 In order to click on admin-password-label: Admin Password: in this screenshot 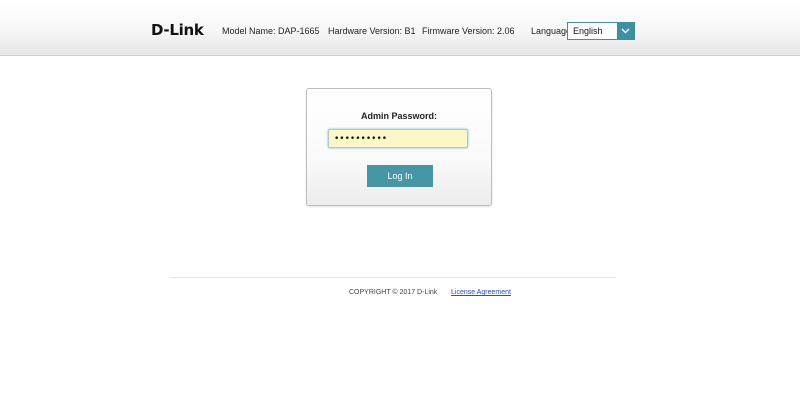, I will do `click(398, 116)`.